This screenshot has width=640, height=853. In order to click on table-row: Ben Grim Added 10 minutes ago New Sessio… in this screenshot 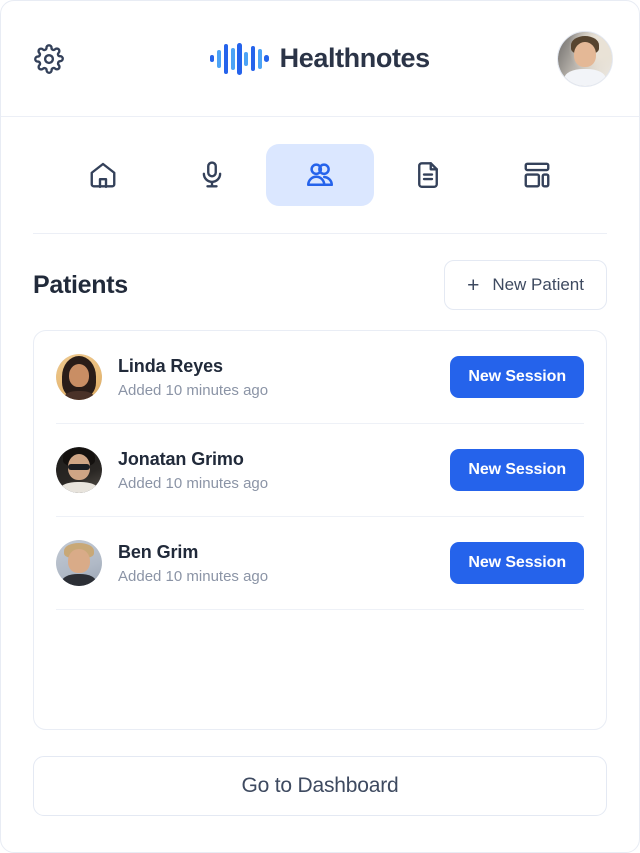, I will do `click(320, 563)`.